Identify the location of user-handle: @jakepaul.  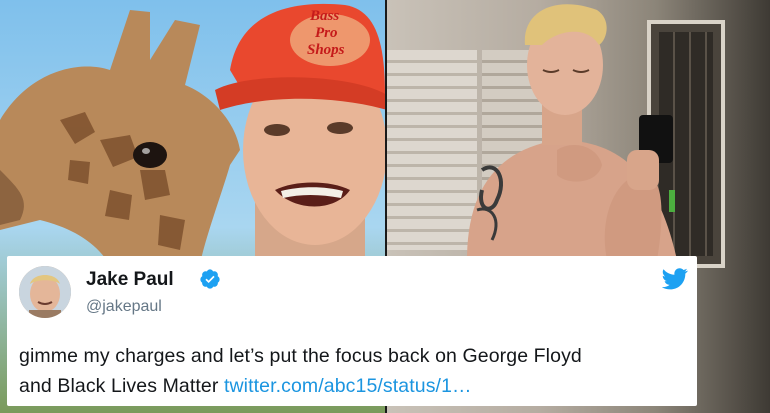
(124, 307).